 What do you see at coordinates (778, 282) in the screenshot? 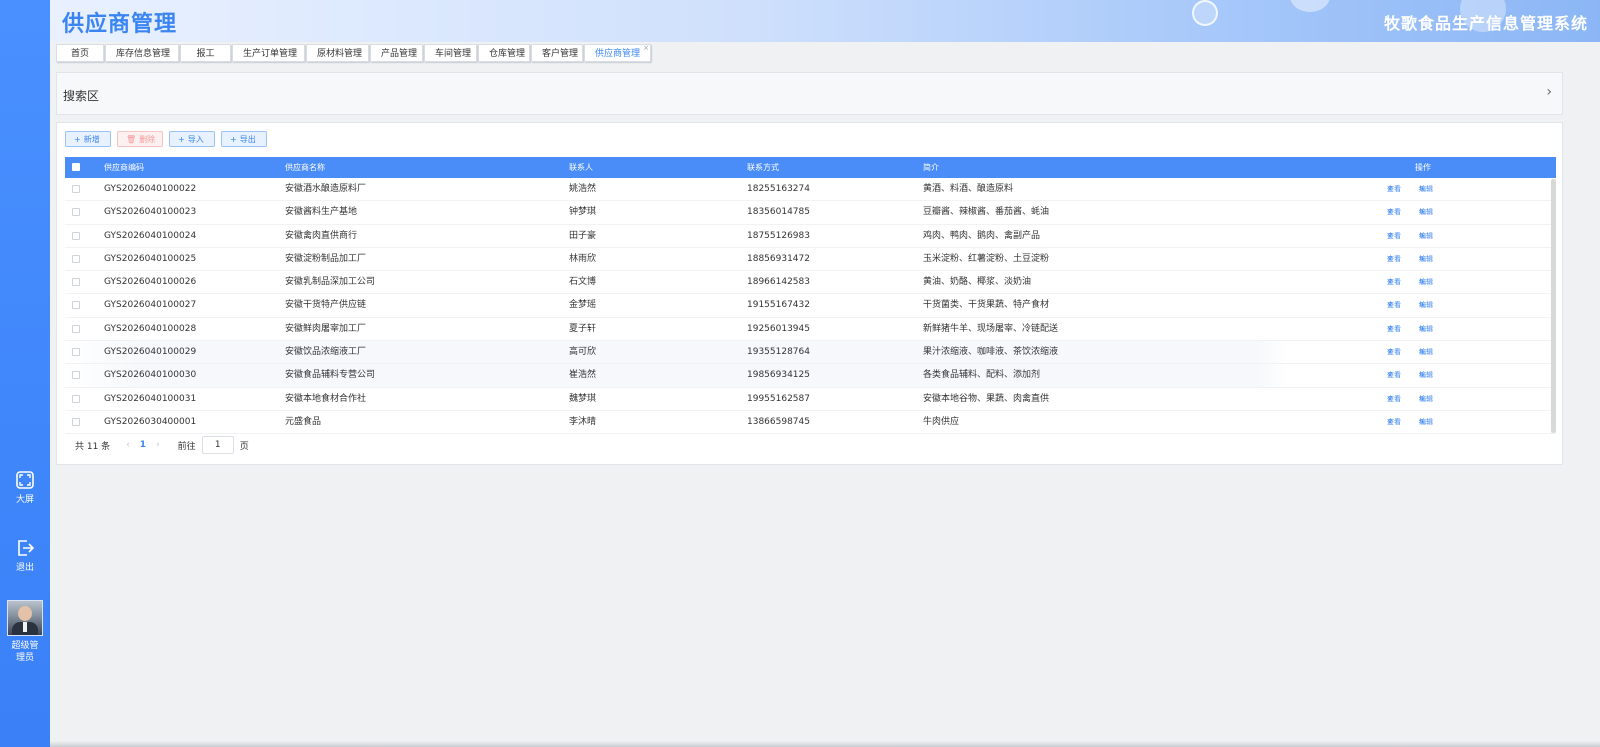
I see `cell-phone: 18966142583` at bounding box center [778, 282].